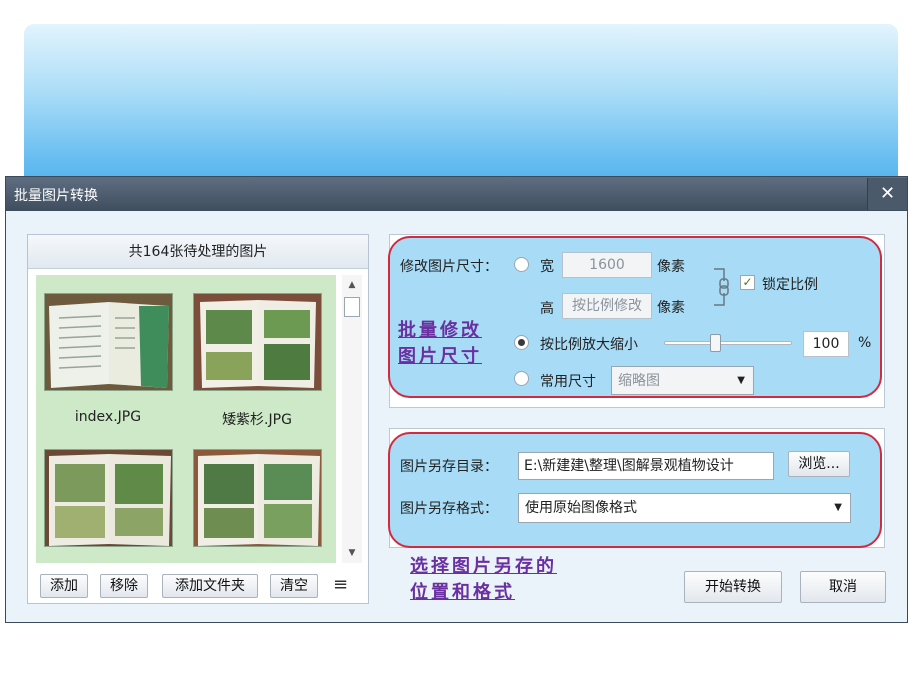 Image resolution: width=920 pixels, height=690 pixels. I want to click on remove-button: 移除, so click(124, 586).